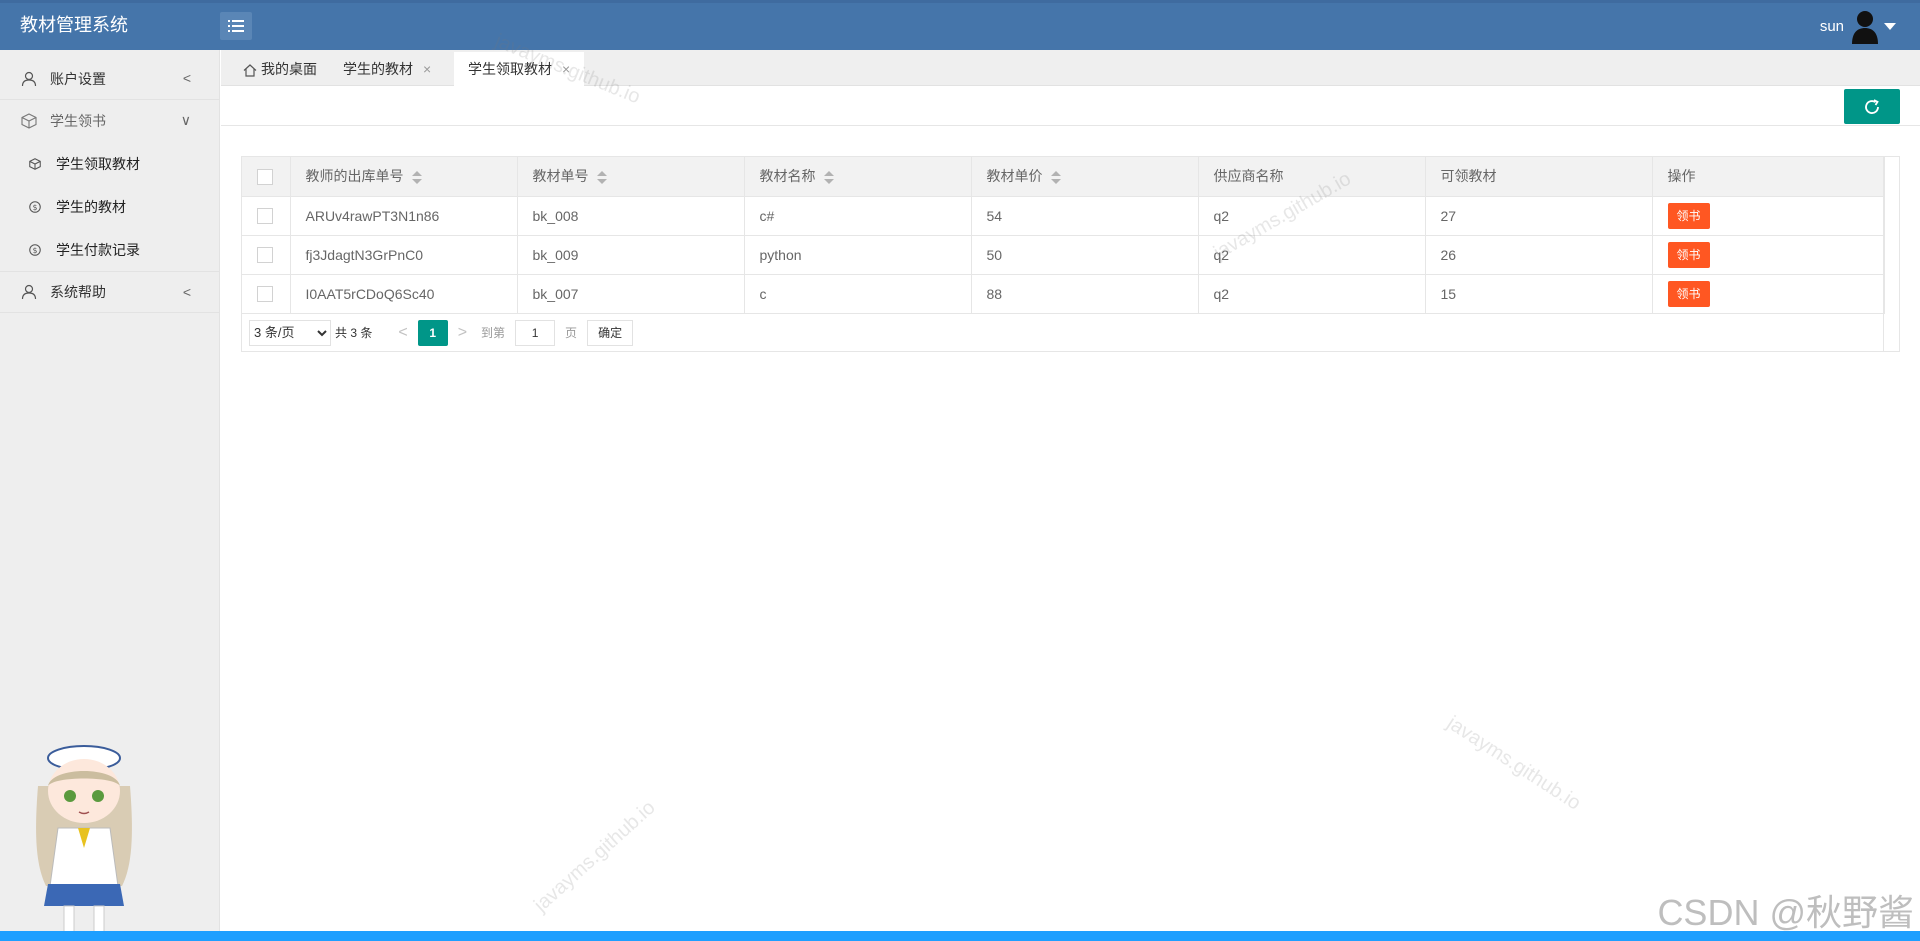 This screenshot has height=941, width=1920. What do you see at coordinates (1865, 27) in the screenshot?
I see `user-avatar-icon` at bounding box center [1865, 27].